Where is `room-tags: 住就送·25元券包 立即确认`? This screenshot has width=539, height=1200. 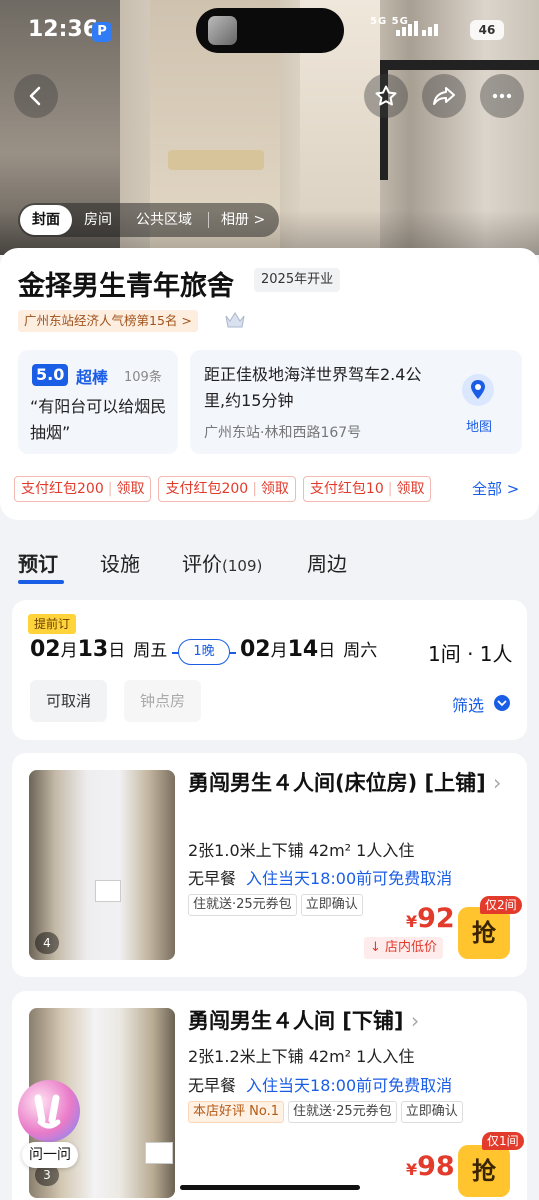
room-tags: 住就送·25元券包 立即确认 is located at coordinates (275, 905).